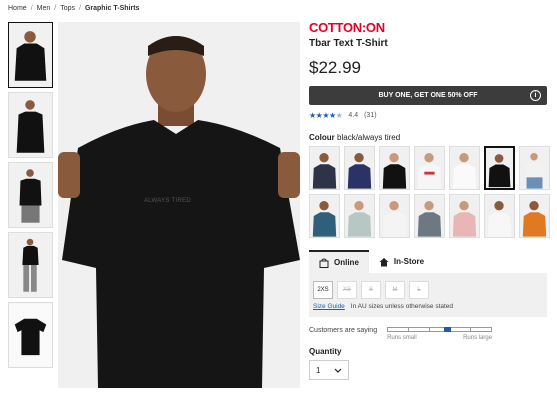  What do you see at coordinates (369, 137) in the screenshot?
I see `selected-colour: black/always tired` at bounding box center [369, 137].